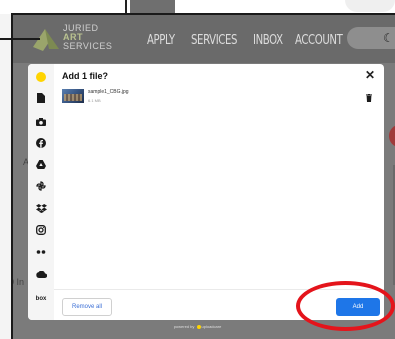 This screenshot has width=395, height=339. Describe the element at coordinates (41, 186) in the screenshot. I see `google-photos-icon` at that location.